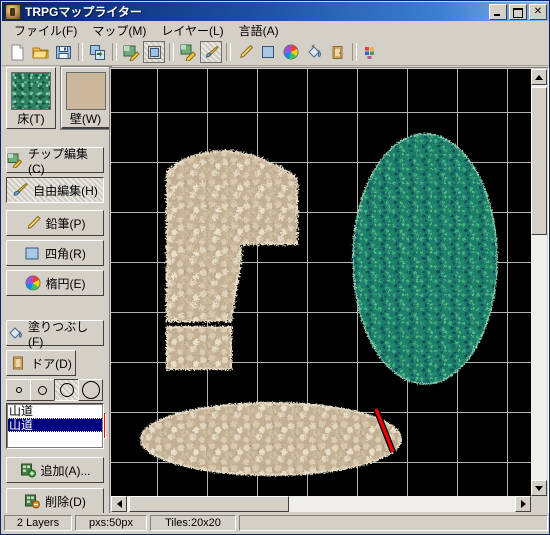 This screenshot has width=550, height=535. I want to click on wall-blob-upper, so click(232, 236).